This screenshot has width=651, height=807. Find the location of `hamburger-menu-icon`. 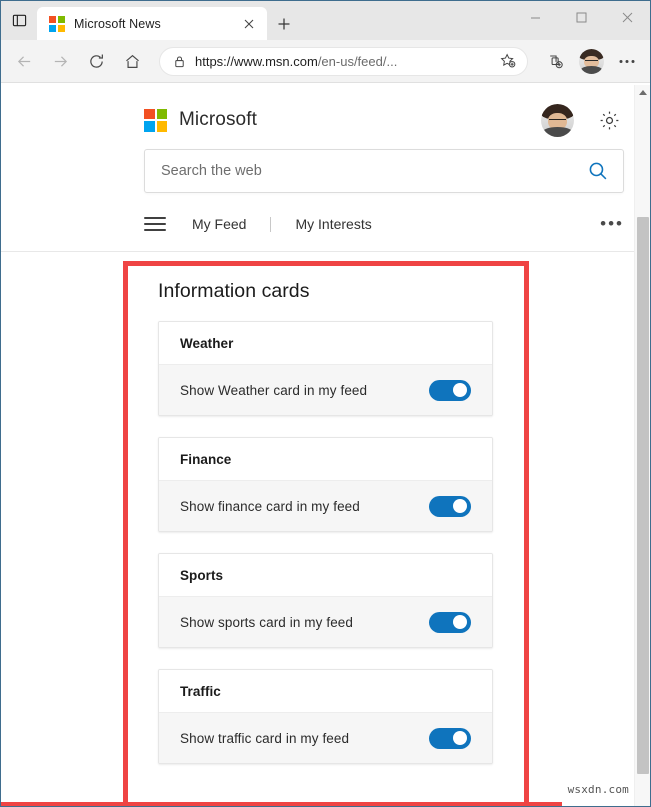

hamburger-menu-icon is located at coordinates (155, 224).